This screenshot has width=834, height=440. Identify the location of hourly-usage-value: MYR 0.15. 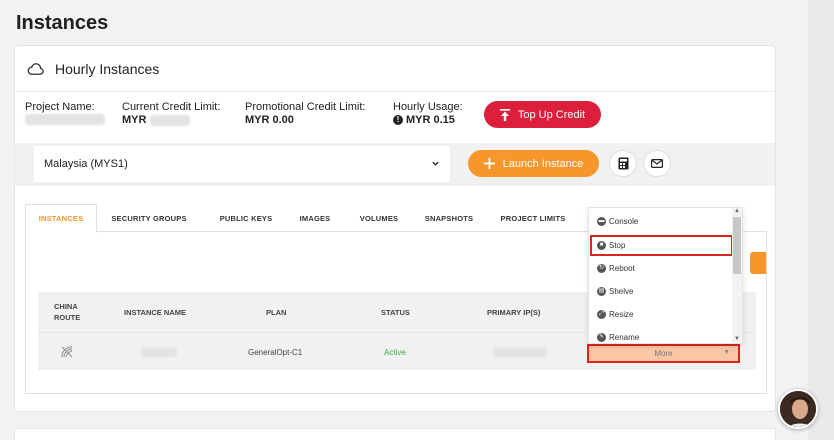
(430, 120).